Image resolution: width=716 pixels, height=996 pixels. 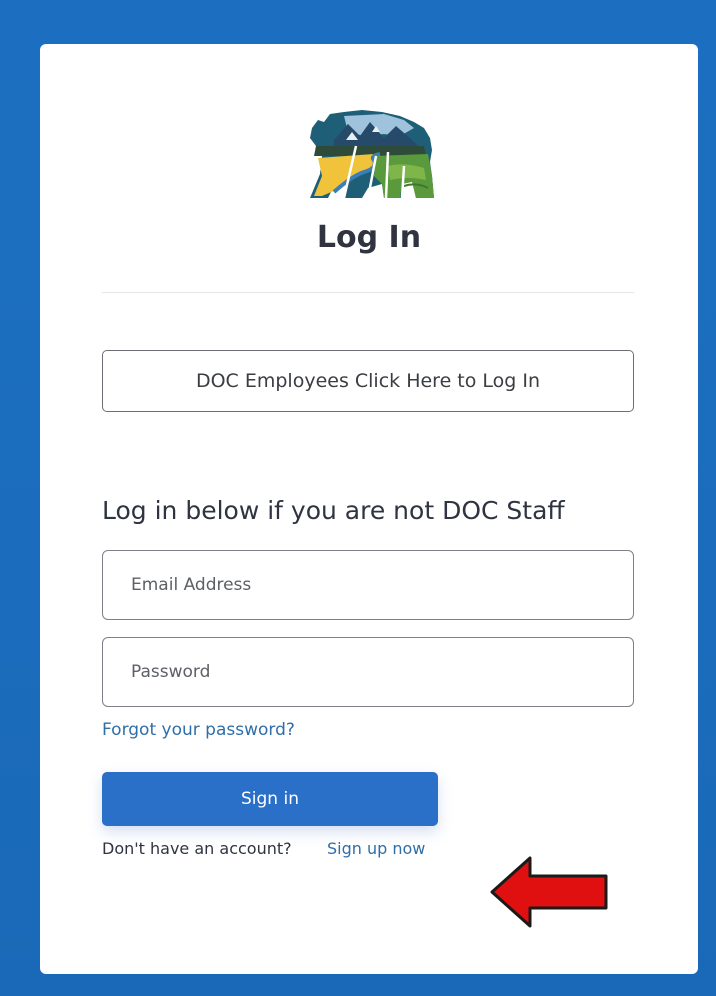 I want to click on forgot-password-link: Forgot your password?, so click(x=198, y=730).